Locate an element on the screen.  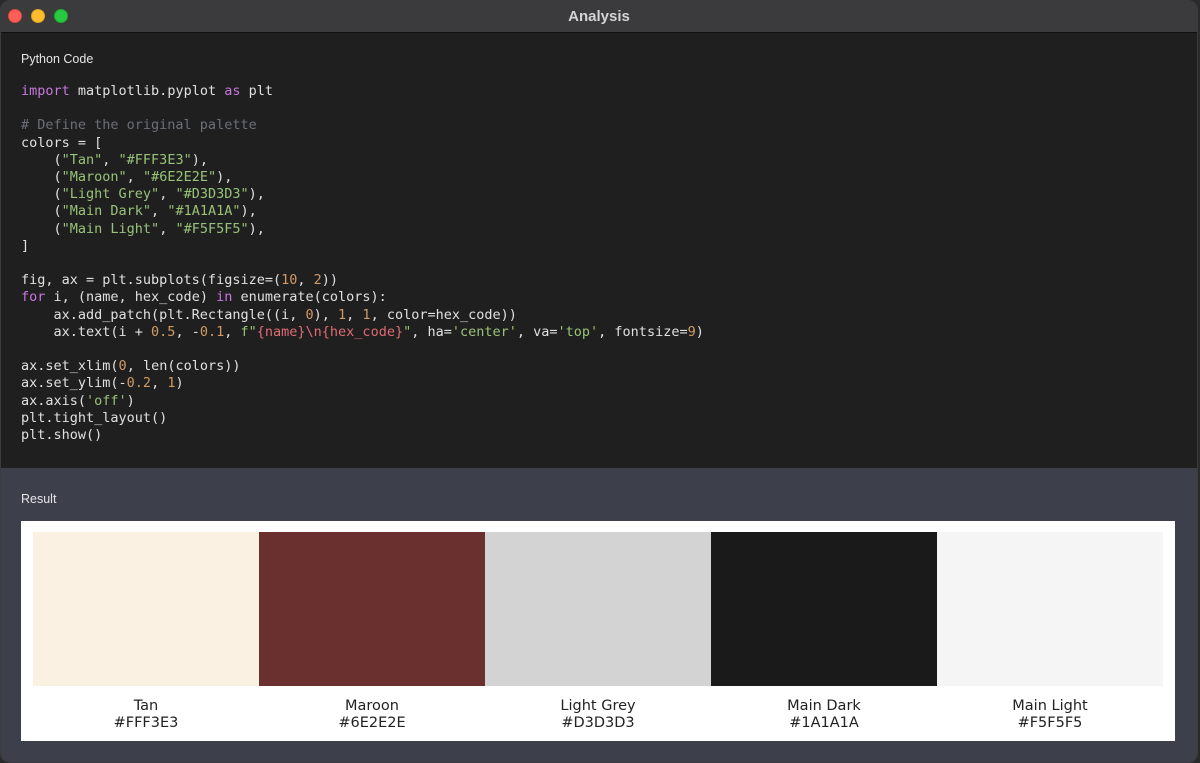
swatch-name: Tan is located at coordinates (146, 706).